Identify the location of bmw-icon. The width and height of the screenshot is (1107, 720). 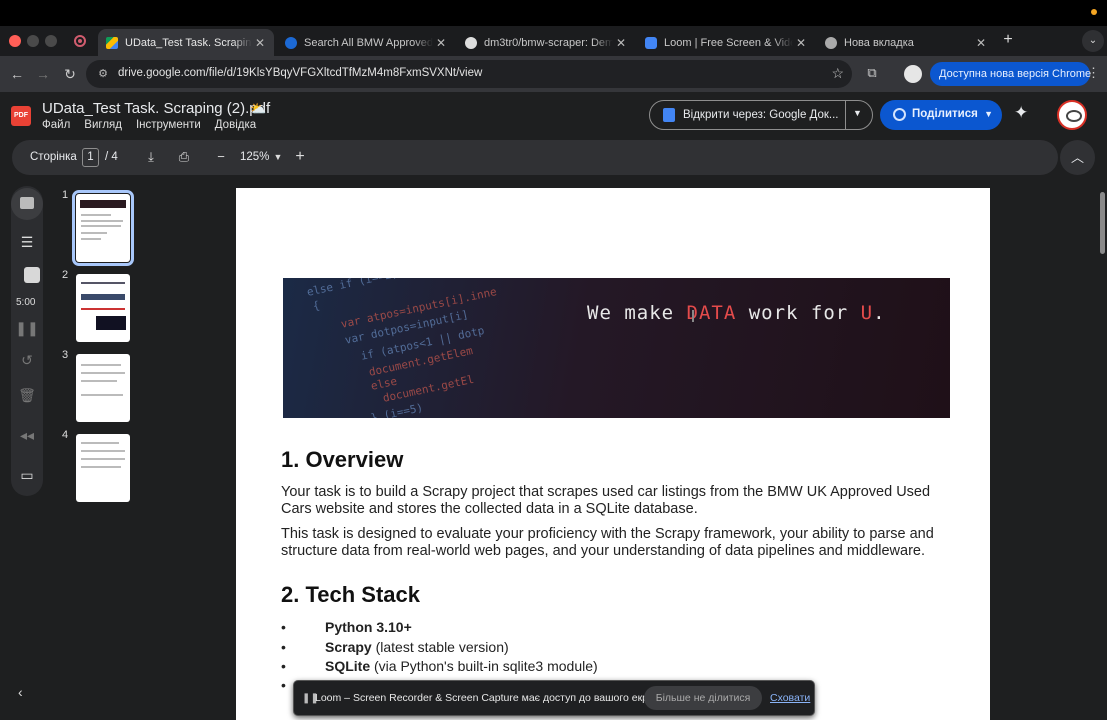
(291, 42).